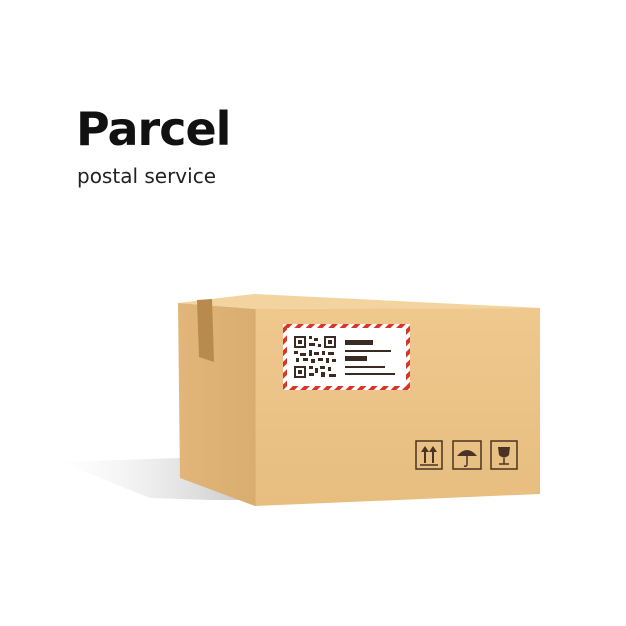 The height and width of the screenshot is (626, 626). I want to click on box-top, so click(359, 301).